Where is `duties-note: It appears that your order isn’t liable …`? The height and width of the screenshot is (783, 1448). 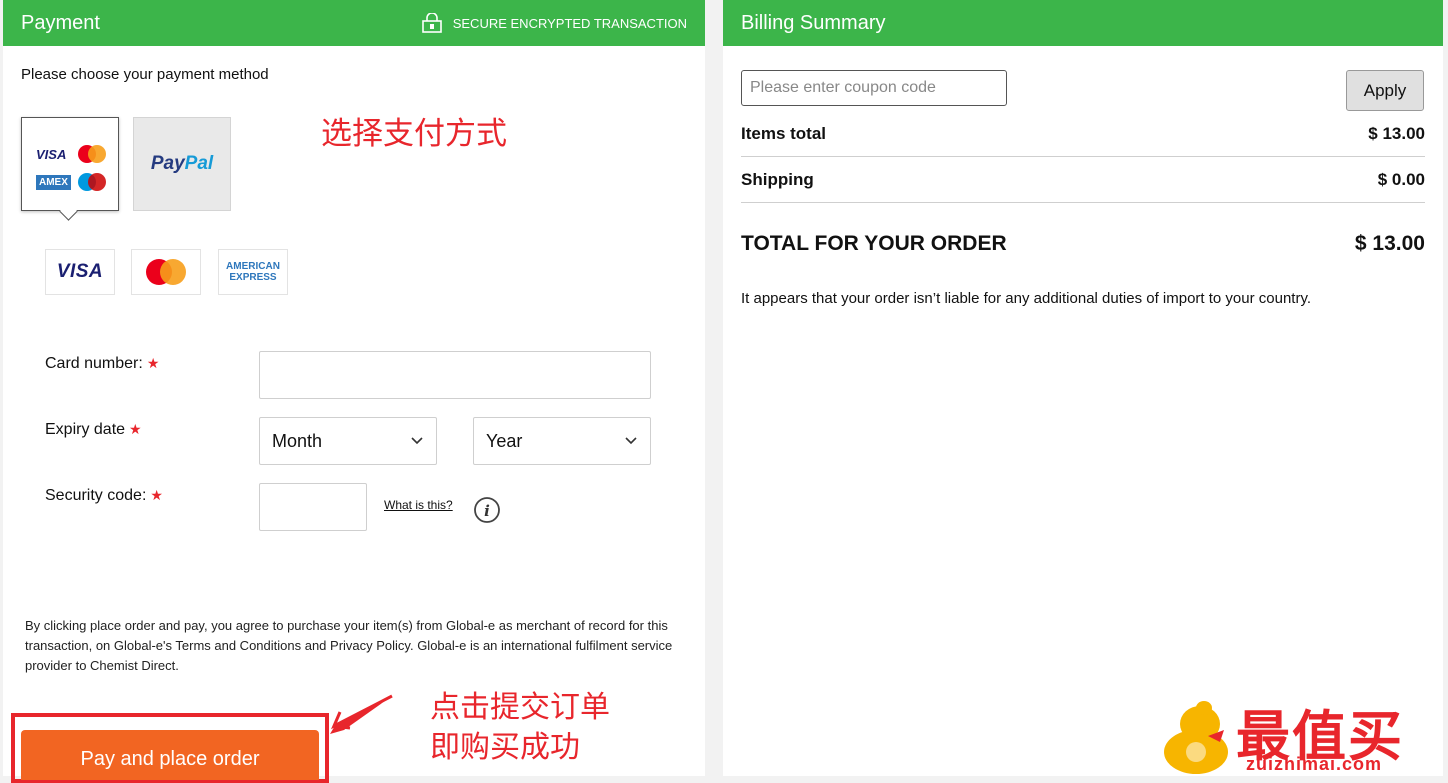 duties-note: It appears that your order isn’t liable … is located at coordinates (1026, 298).